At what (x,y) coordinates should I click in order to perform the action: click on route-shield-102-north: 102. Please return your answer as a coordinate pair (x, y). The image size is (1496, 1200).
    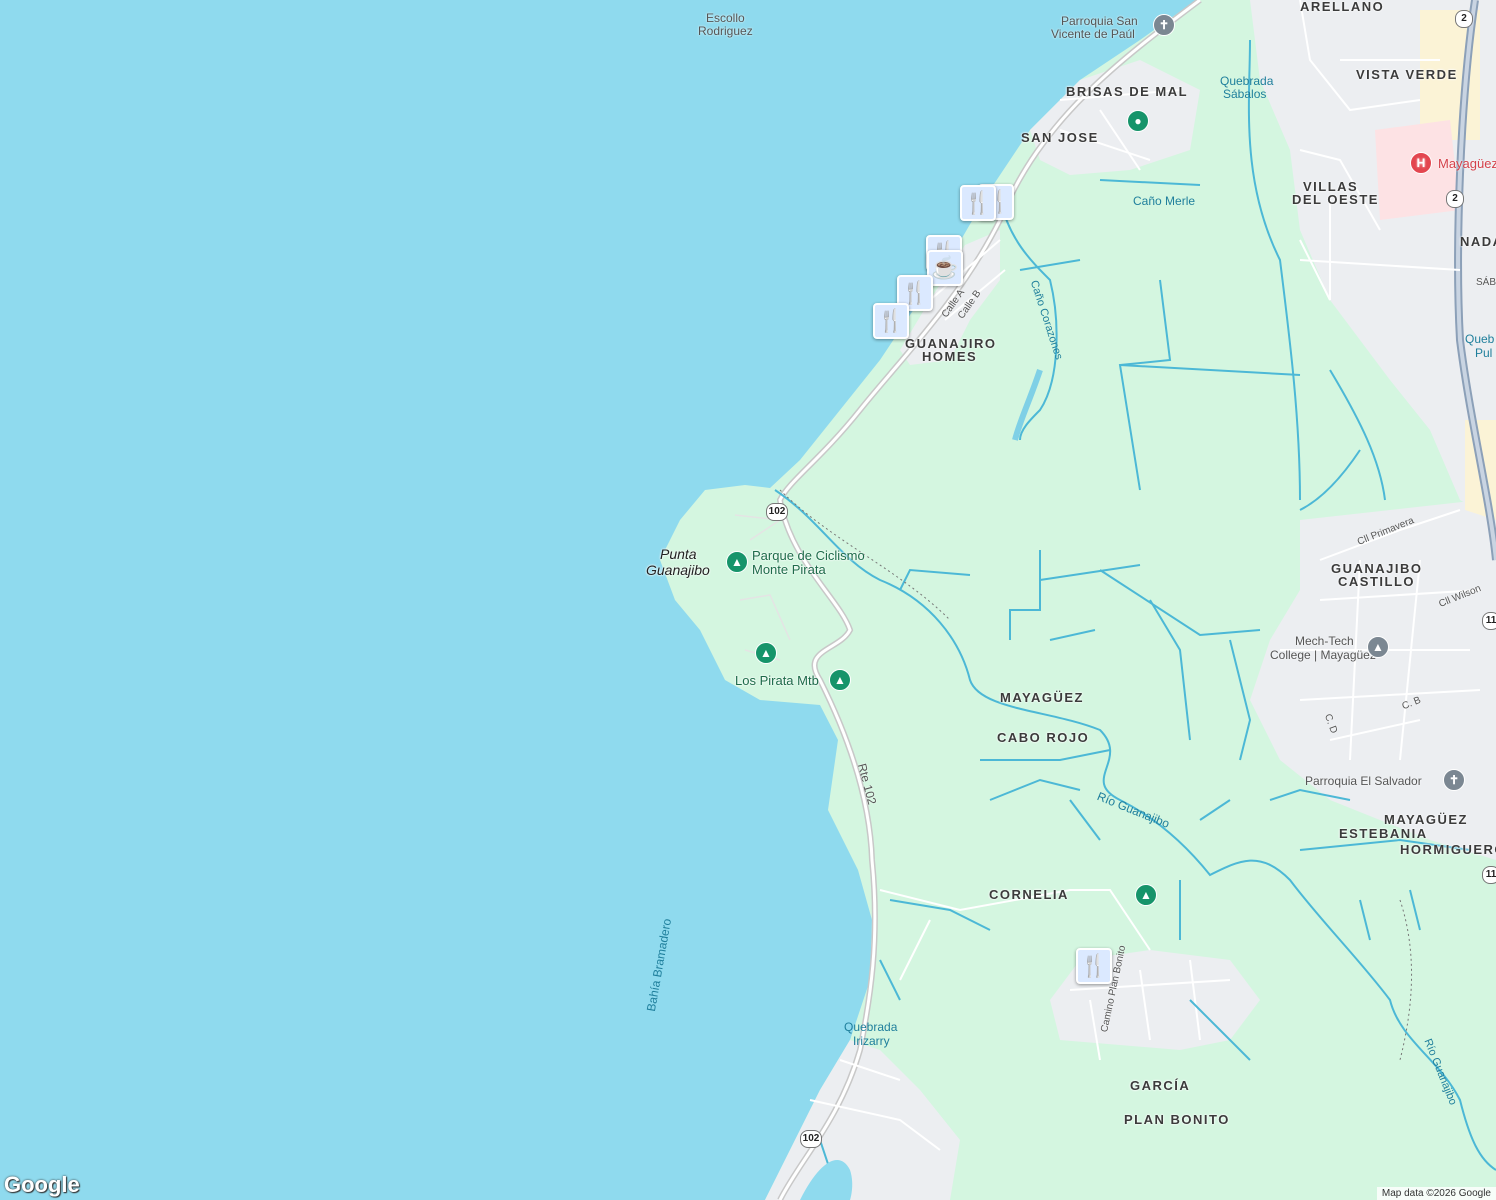
    Looking at the image, I should click on (777, 512).